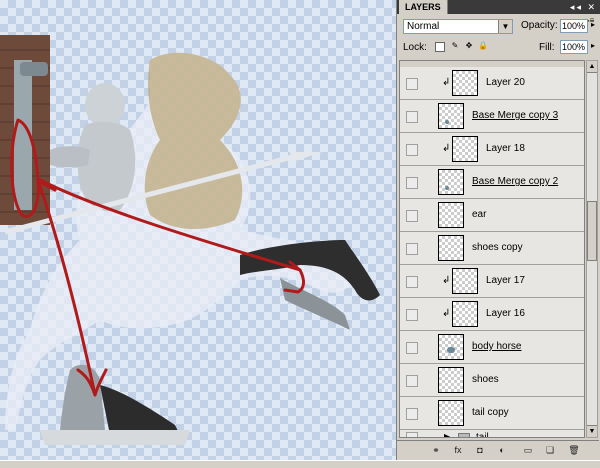  I want to click on blend-mode-select: Normal ▼, so click(458, 26).